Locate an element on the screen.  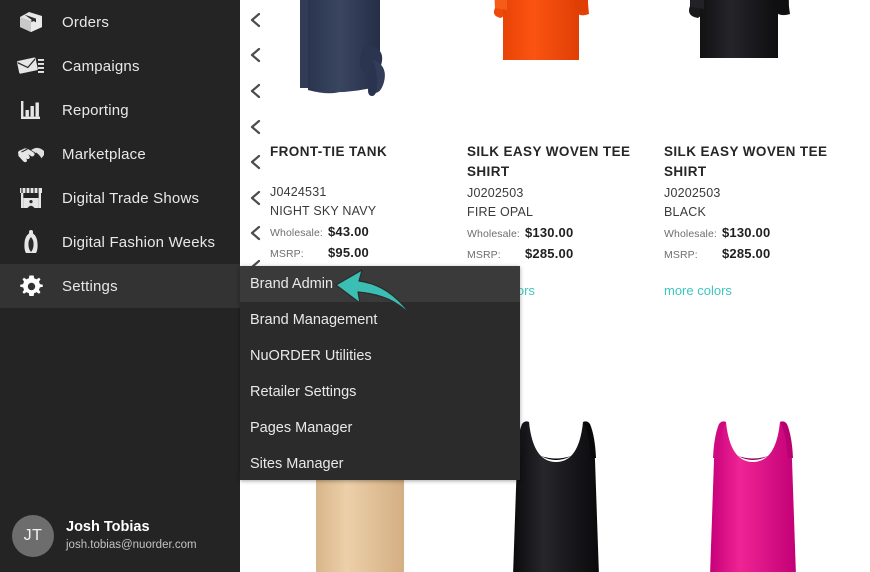
msrp-price-row: MSRP: $95.00 is located at coordinates (361, 252).